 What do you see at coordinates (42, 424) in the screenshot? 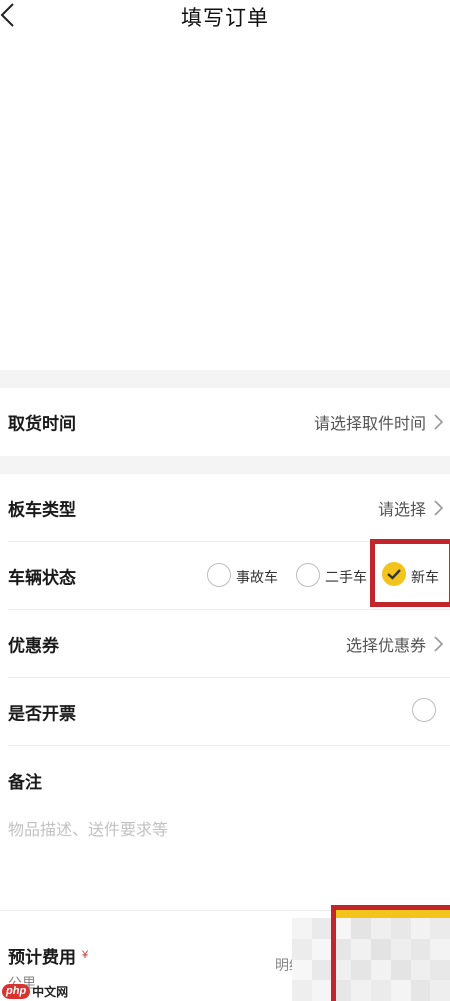
I see `pickup-time-label: 取货时间` at bounding box center [42, 424].